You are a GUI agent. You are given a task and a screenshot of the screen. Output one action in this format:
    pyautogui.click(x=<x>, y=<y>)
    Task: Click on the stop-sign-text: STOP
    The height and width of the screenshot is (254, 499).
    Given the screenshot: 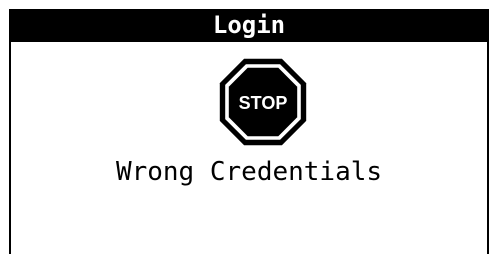 What is the action you would take?
    pyautogui.click(x=263, y=103)
    